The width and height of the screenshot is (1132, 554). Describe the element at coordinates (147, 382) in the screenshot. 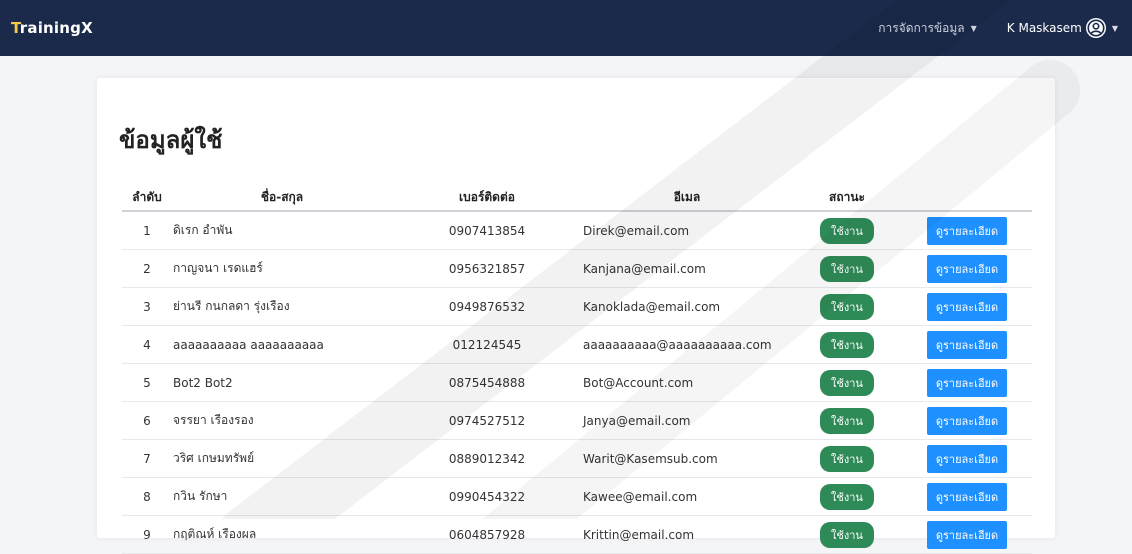

I see `row-number: 5` at that location.